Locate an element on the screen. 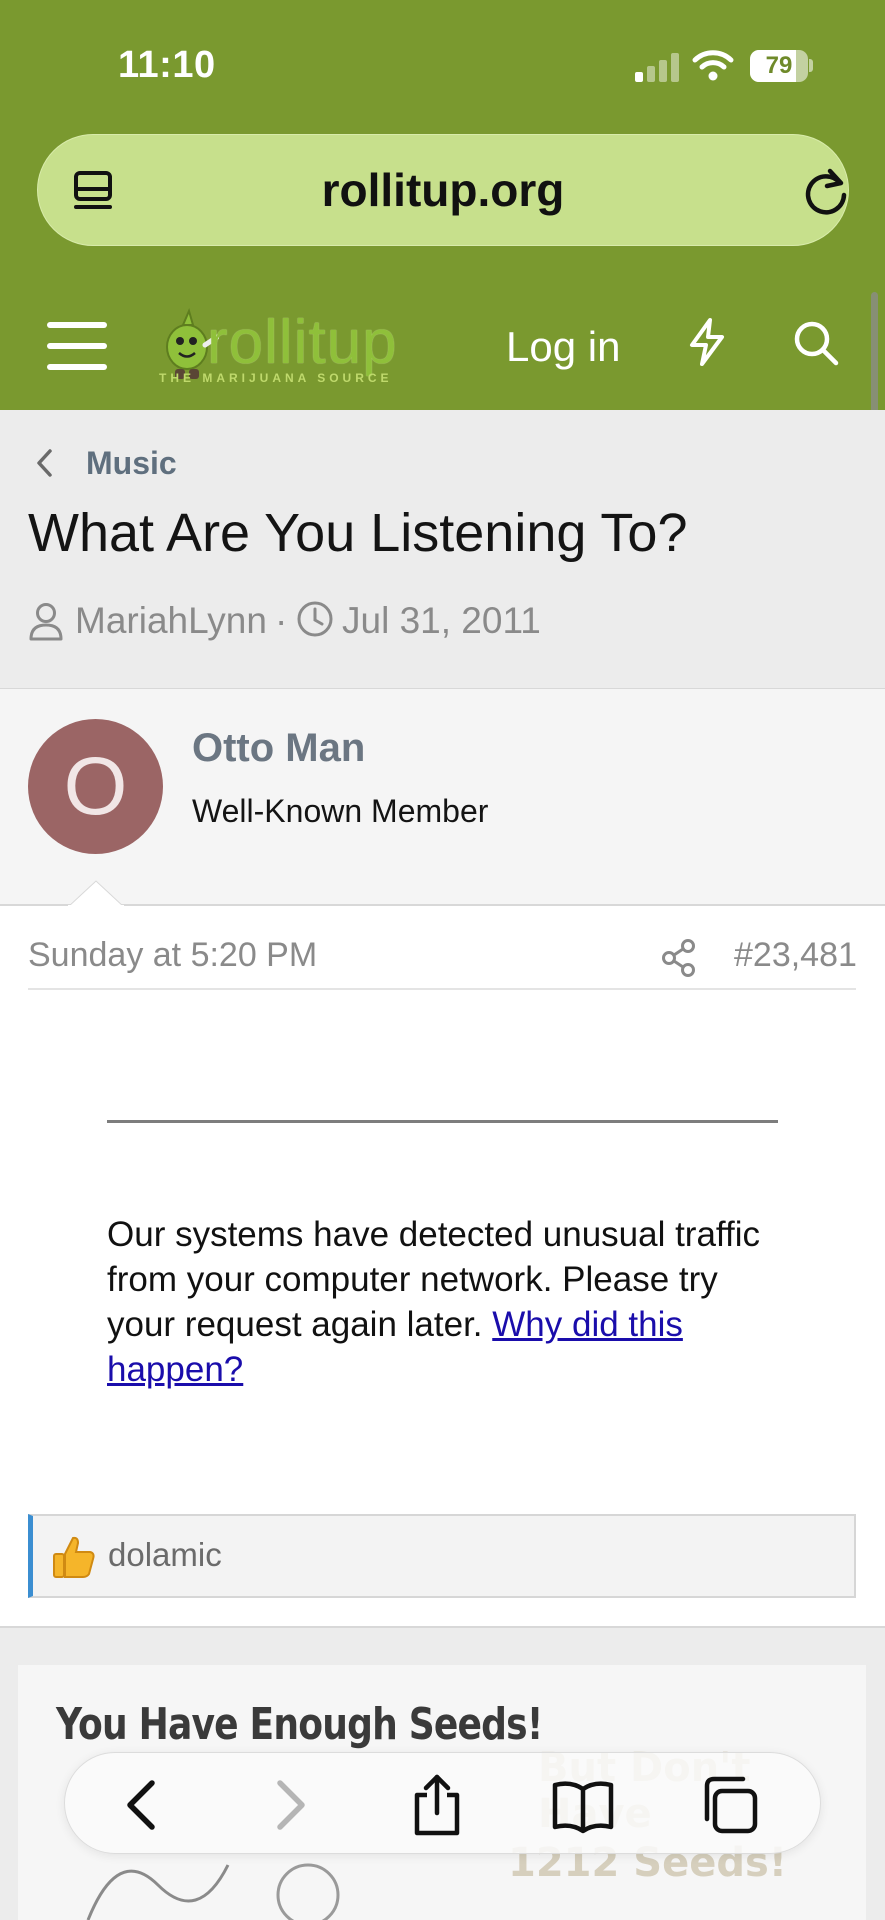 This screenshot has width=885, height=1920. user-title: Well-Known Member is located at coordinates (340, 811).